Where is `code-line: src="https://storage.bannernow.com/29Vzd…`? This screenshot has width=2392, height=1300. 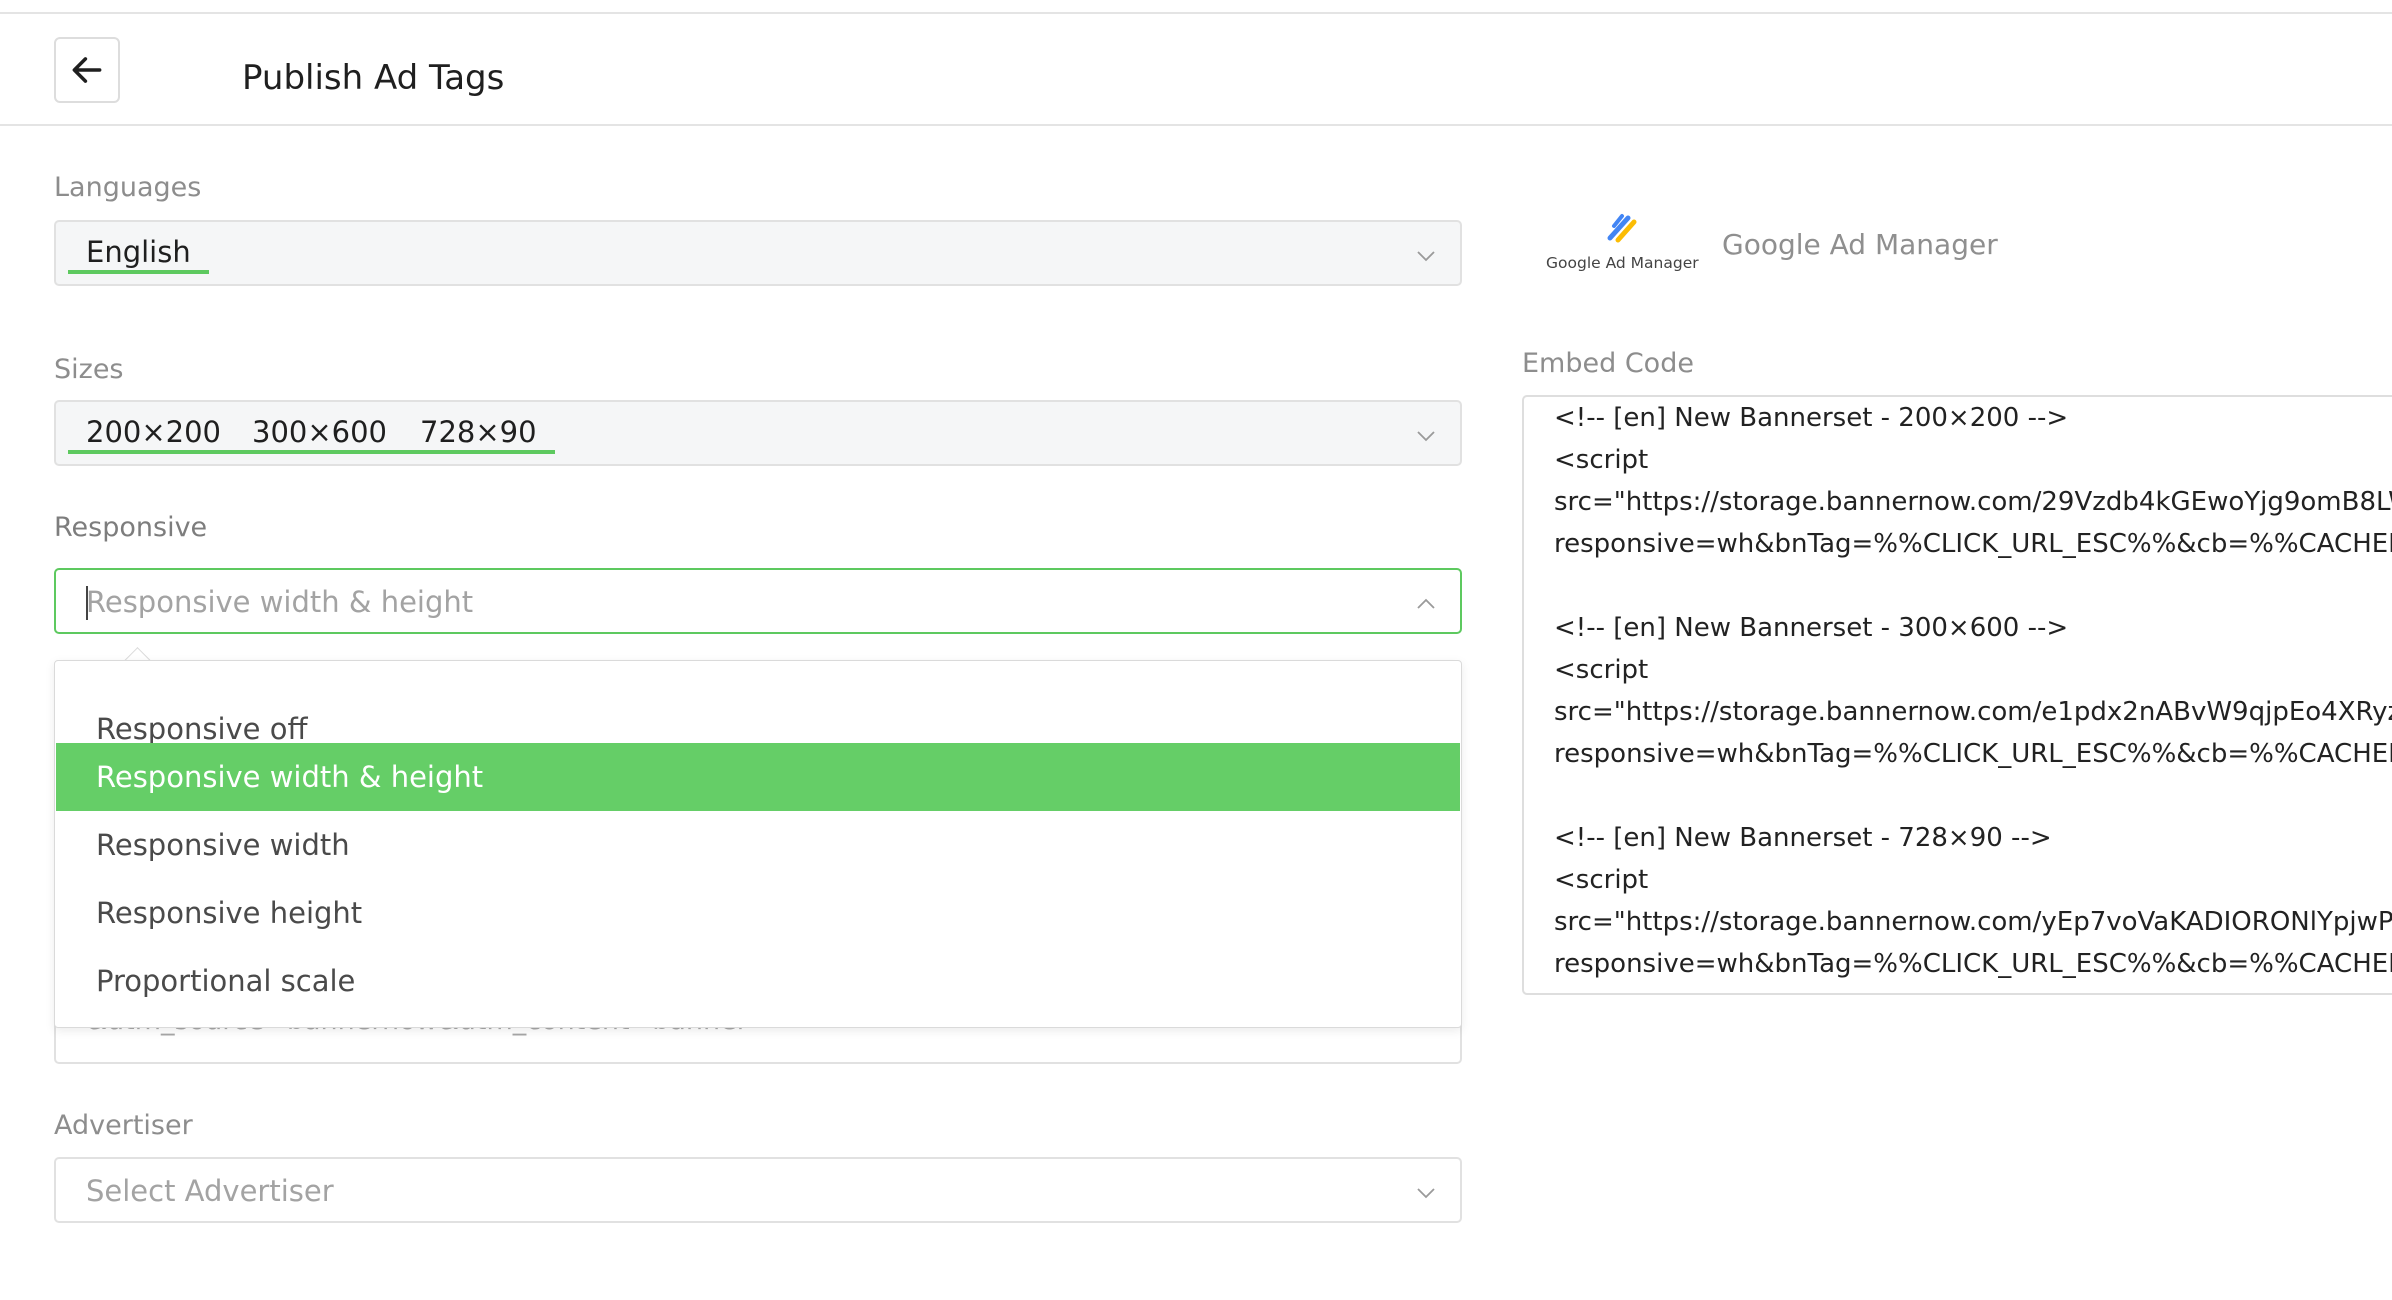
code-line: src="https://storage.bannernow.com/29Vzd… is located at coordinates (1973, 502).